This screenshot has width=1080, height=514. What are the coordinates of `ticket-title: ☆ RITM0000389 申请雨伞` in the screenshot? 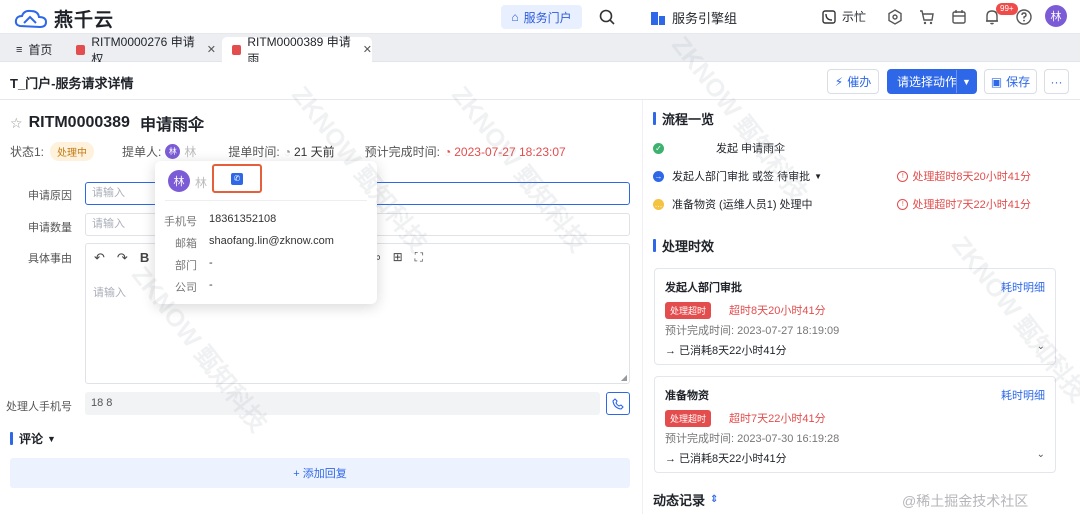 It's located at (107, 123).